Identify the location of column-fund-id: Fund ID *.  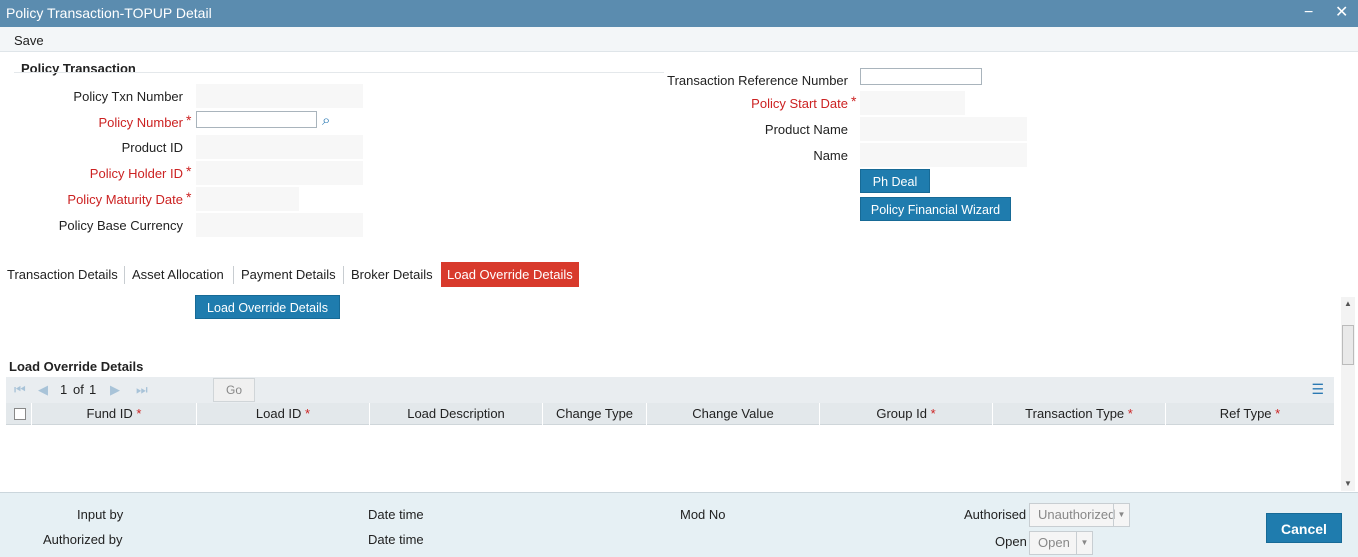
(114, 414).